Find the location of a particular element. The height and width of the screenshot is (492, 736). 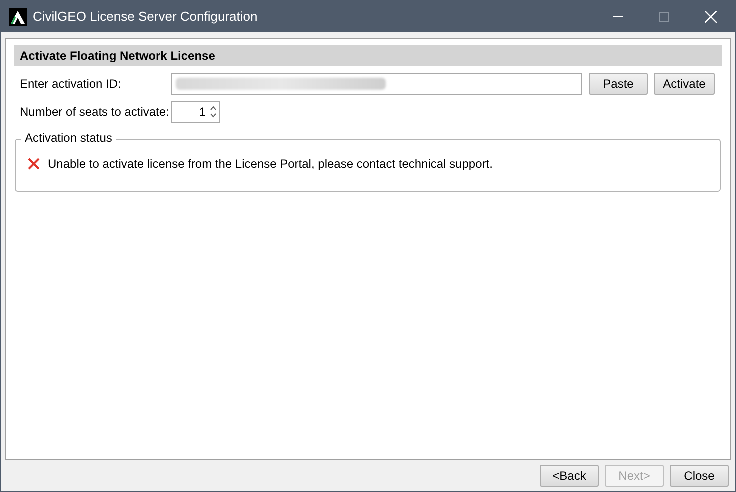

field-label: Enter activation ID: is located at coordinates (70, 84).